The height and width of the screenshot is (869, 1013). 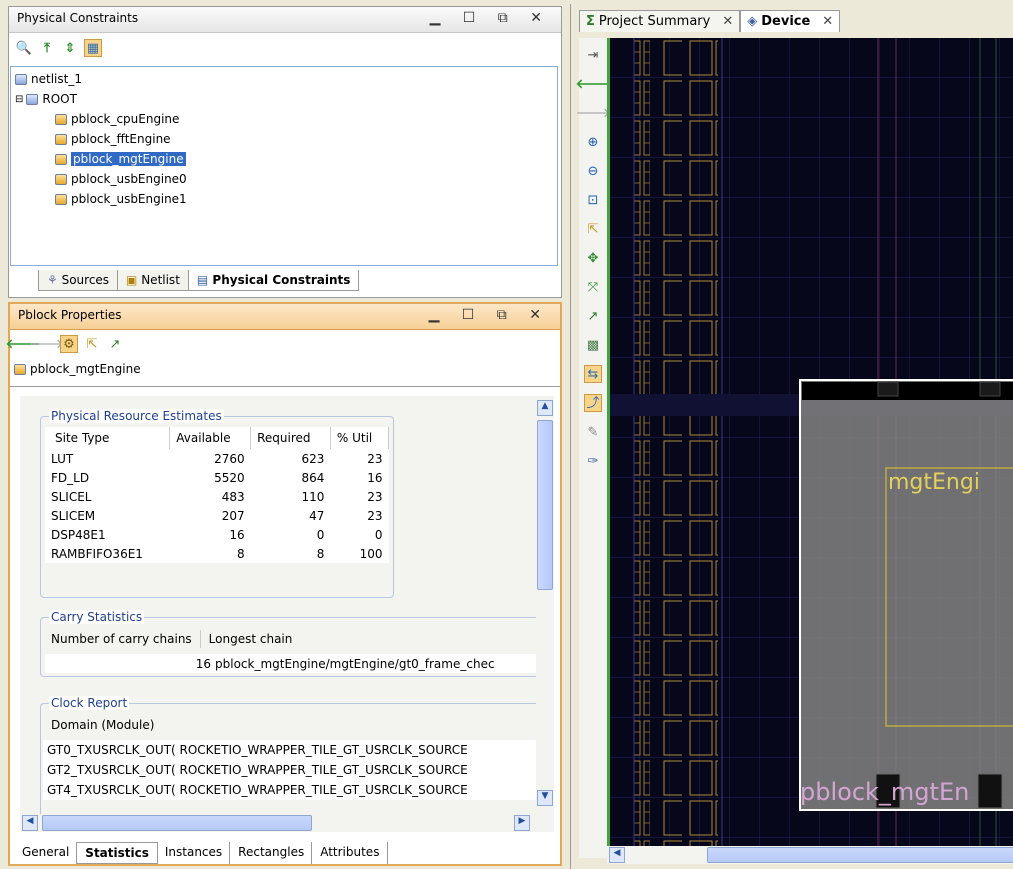 I want to click on column-header: % Util, so click(x=360, y=438).